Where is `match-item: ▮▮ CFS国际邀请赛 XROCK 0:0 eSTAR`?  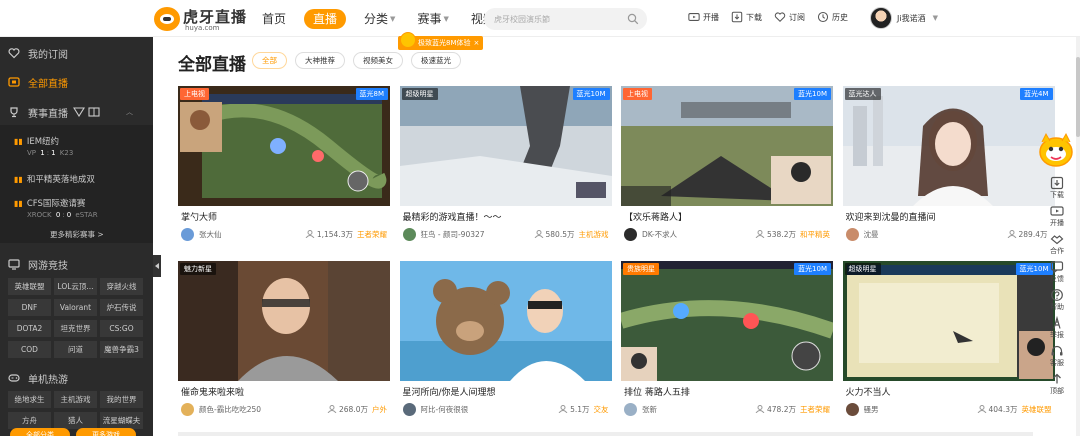
match-item: ▮▮ CFS国际邀请赛 XROCK 0:0 eSTAR is located at coordinates (56, 208).